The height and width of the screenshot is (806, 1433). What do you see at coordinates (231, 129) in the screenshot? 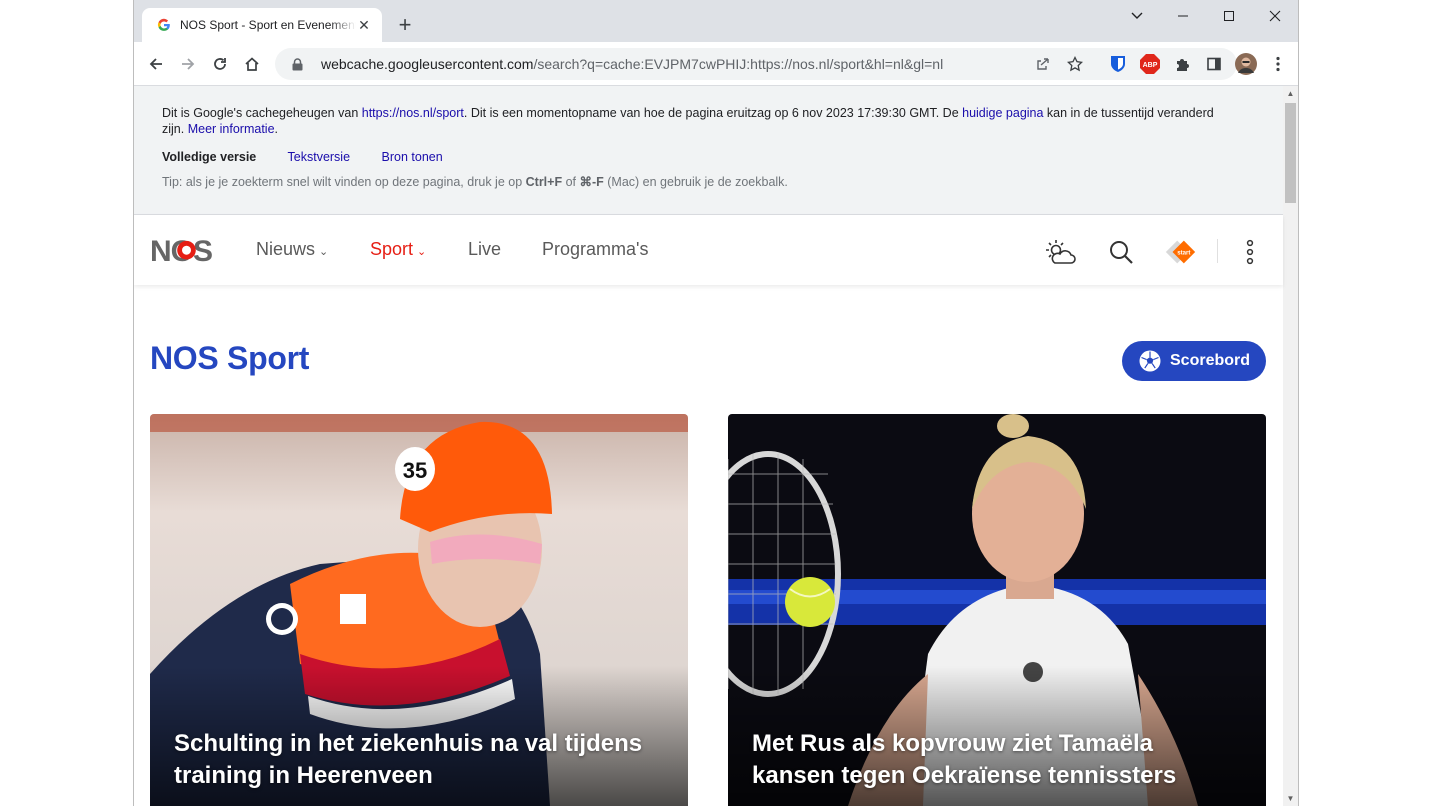
I see `more-info-link: Meer informatie` at bounding box center [231, 129].